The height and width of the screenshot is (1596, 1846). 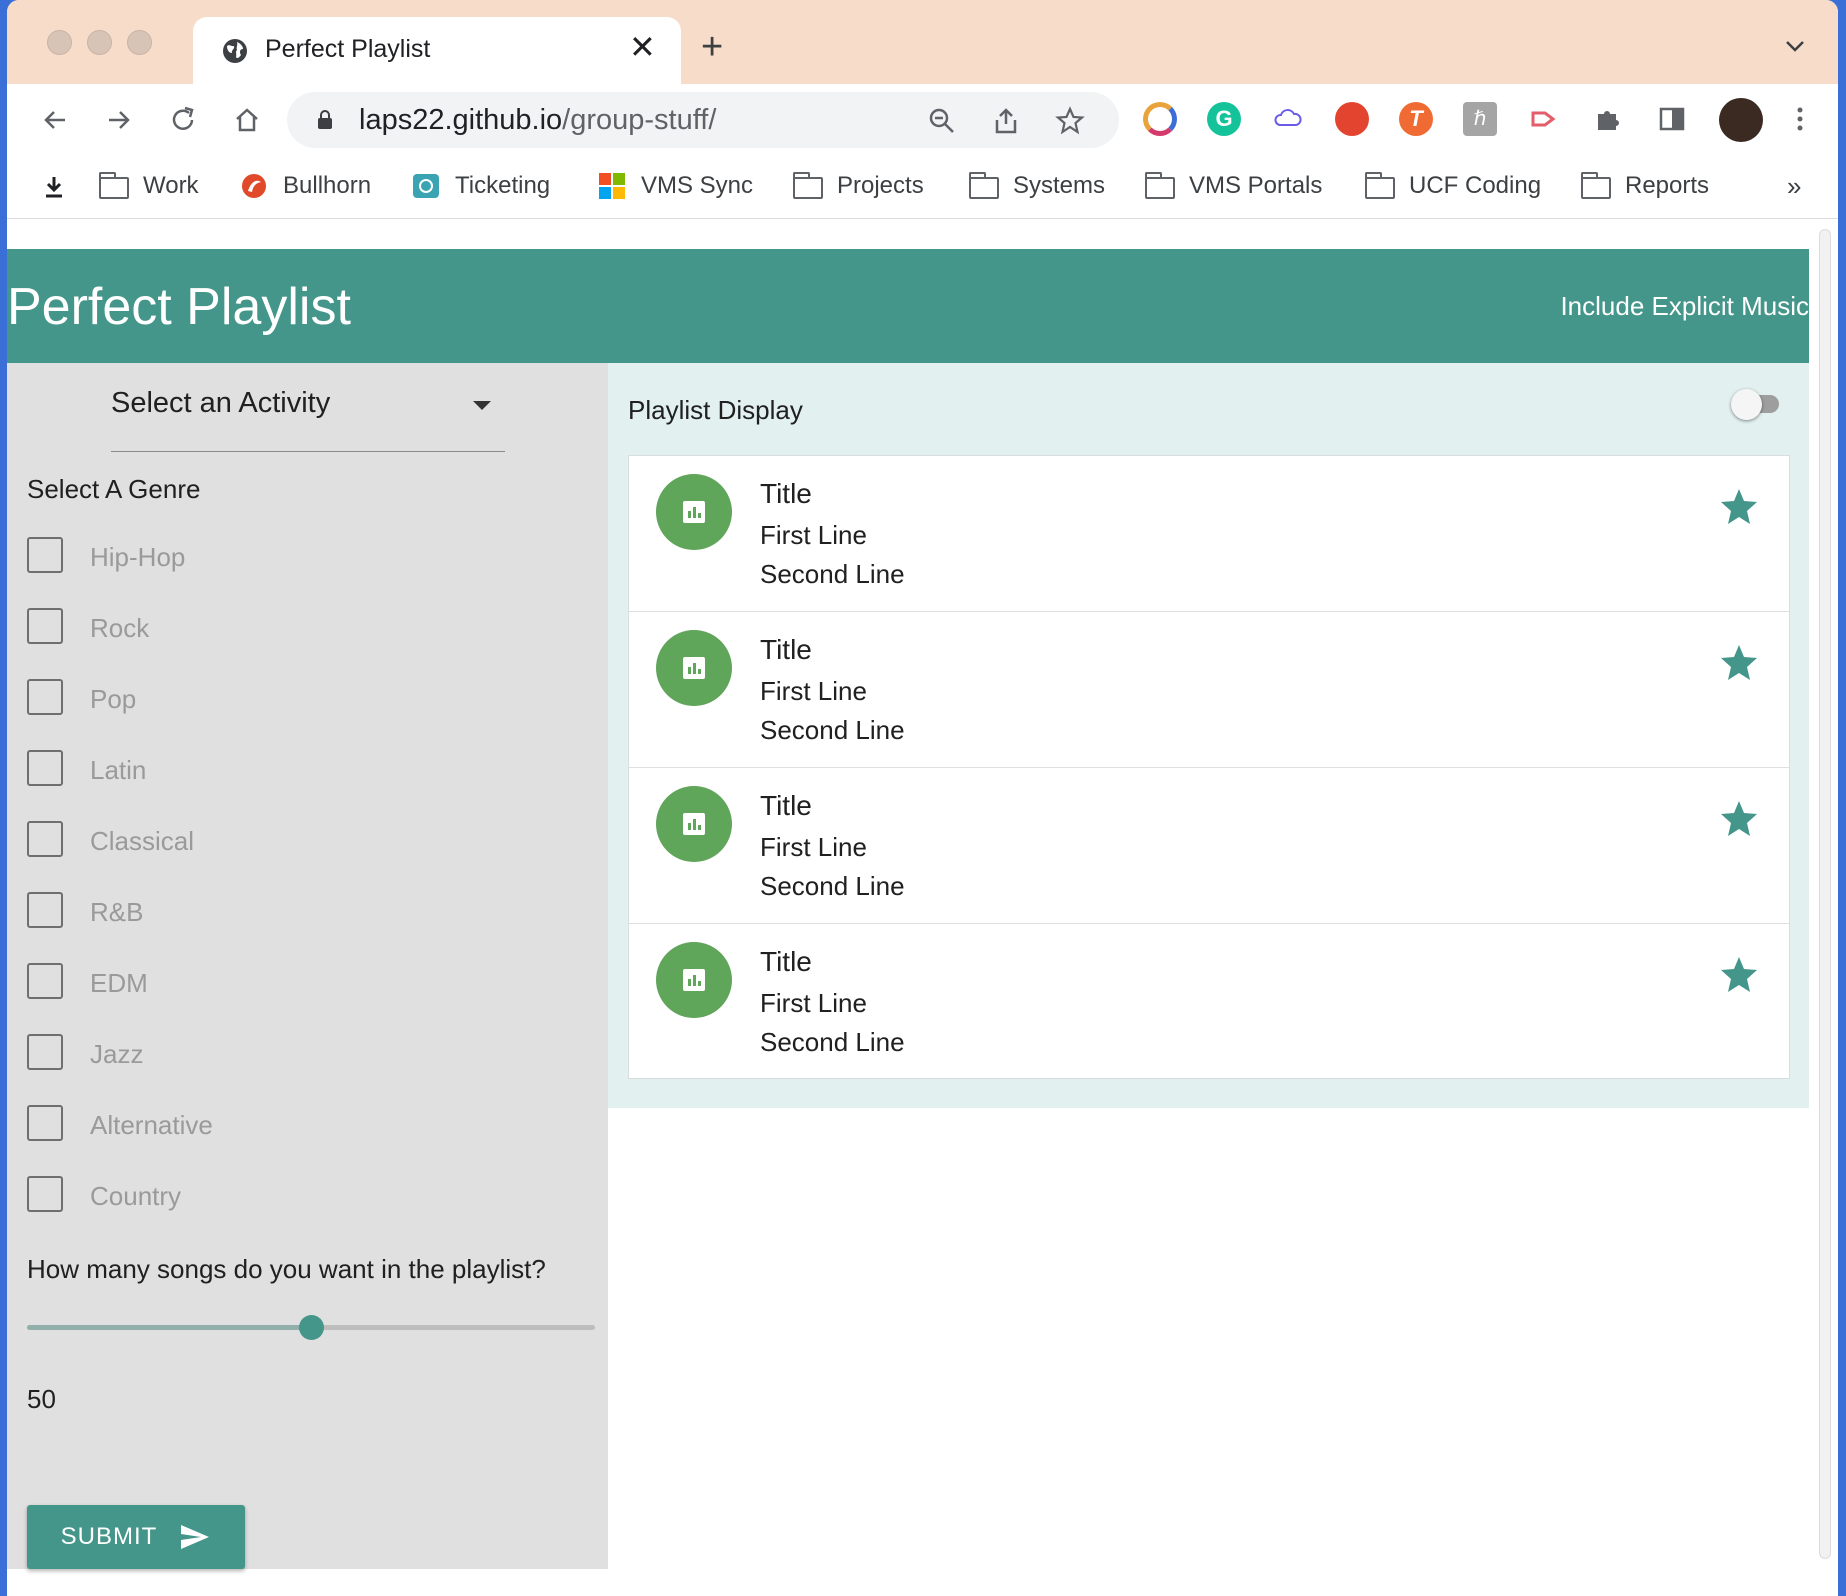 I want to click on send-icon, so click(x=195, y=1537).